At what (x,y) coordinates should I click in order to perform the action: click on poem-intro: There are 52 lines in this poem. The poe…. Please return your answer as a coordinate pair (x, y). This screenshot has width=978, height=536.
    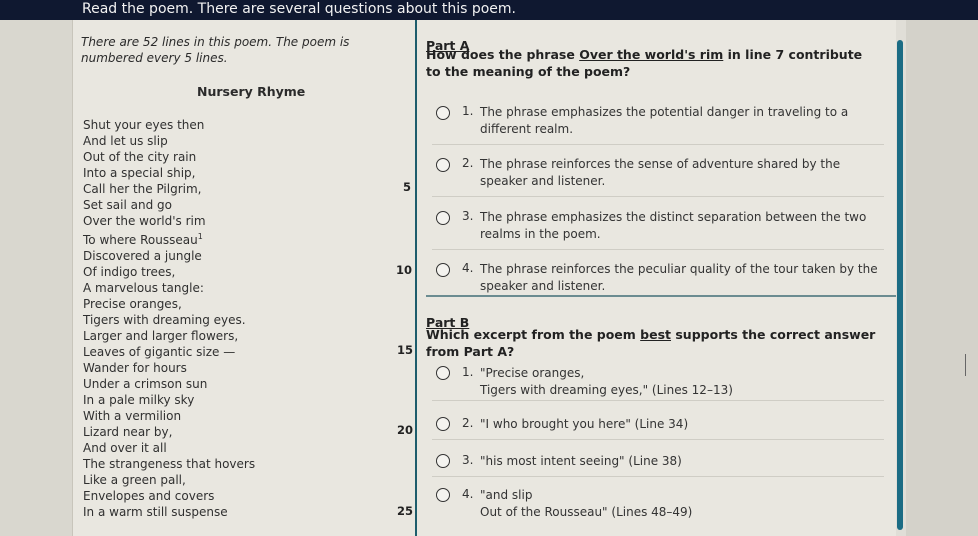
    Looking at the image, I should click on (215, 50).